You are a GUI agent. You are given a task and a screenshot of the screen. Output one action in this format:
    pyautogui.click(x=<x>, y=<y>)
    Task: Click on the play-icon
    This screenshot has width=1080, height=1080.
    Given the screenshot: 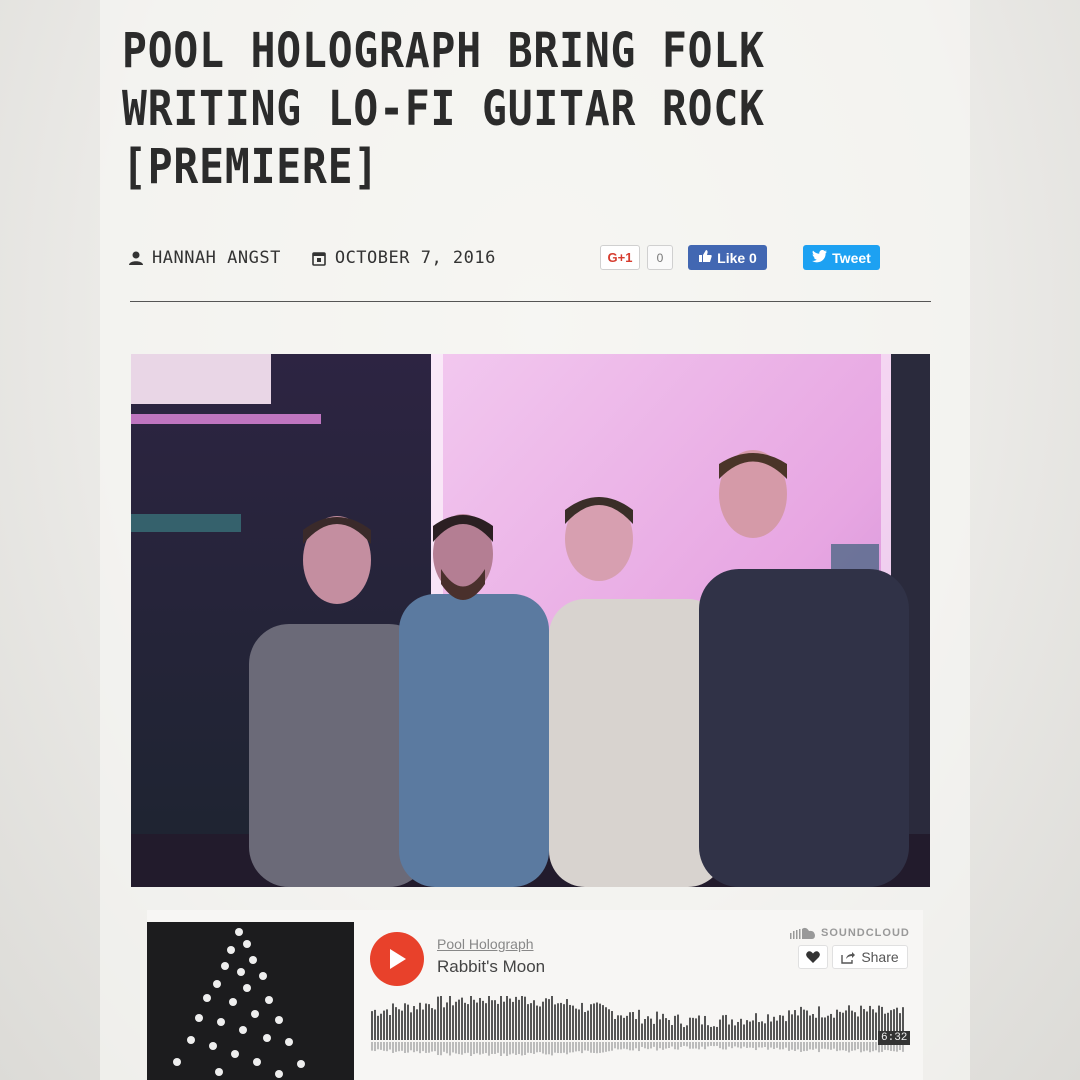 What is the action you would take?
    pyautogui.click(x=398, y=959)
    